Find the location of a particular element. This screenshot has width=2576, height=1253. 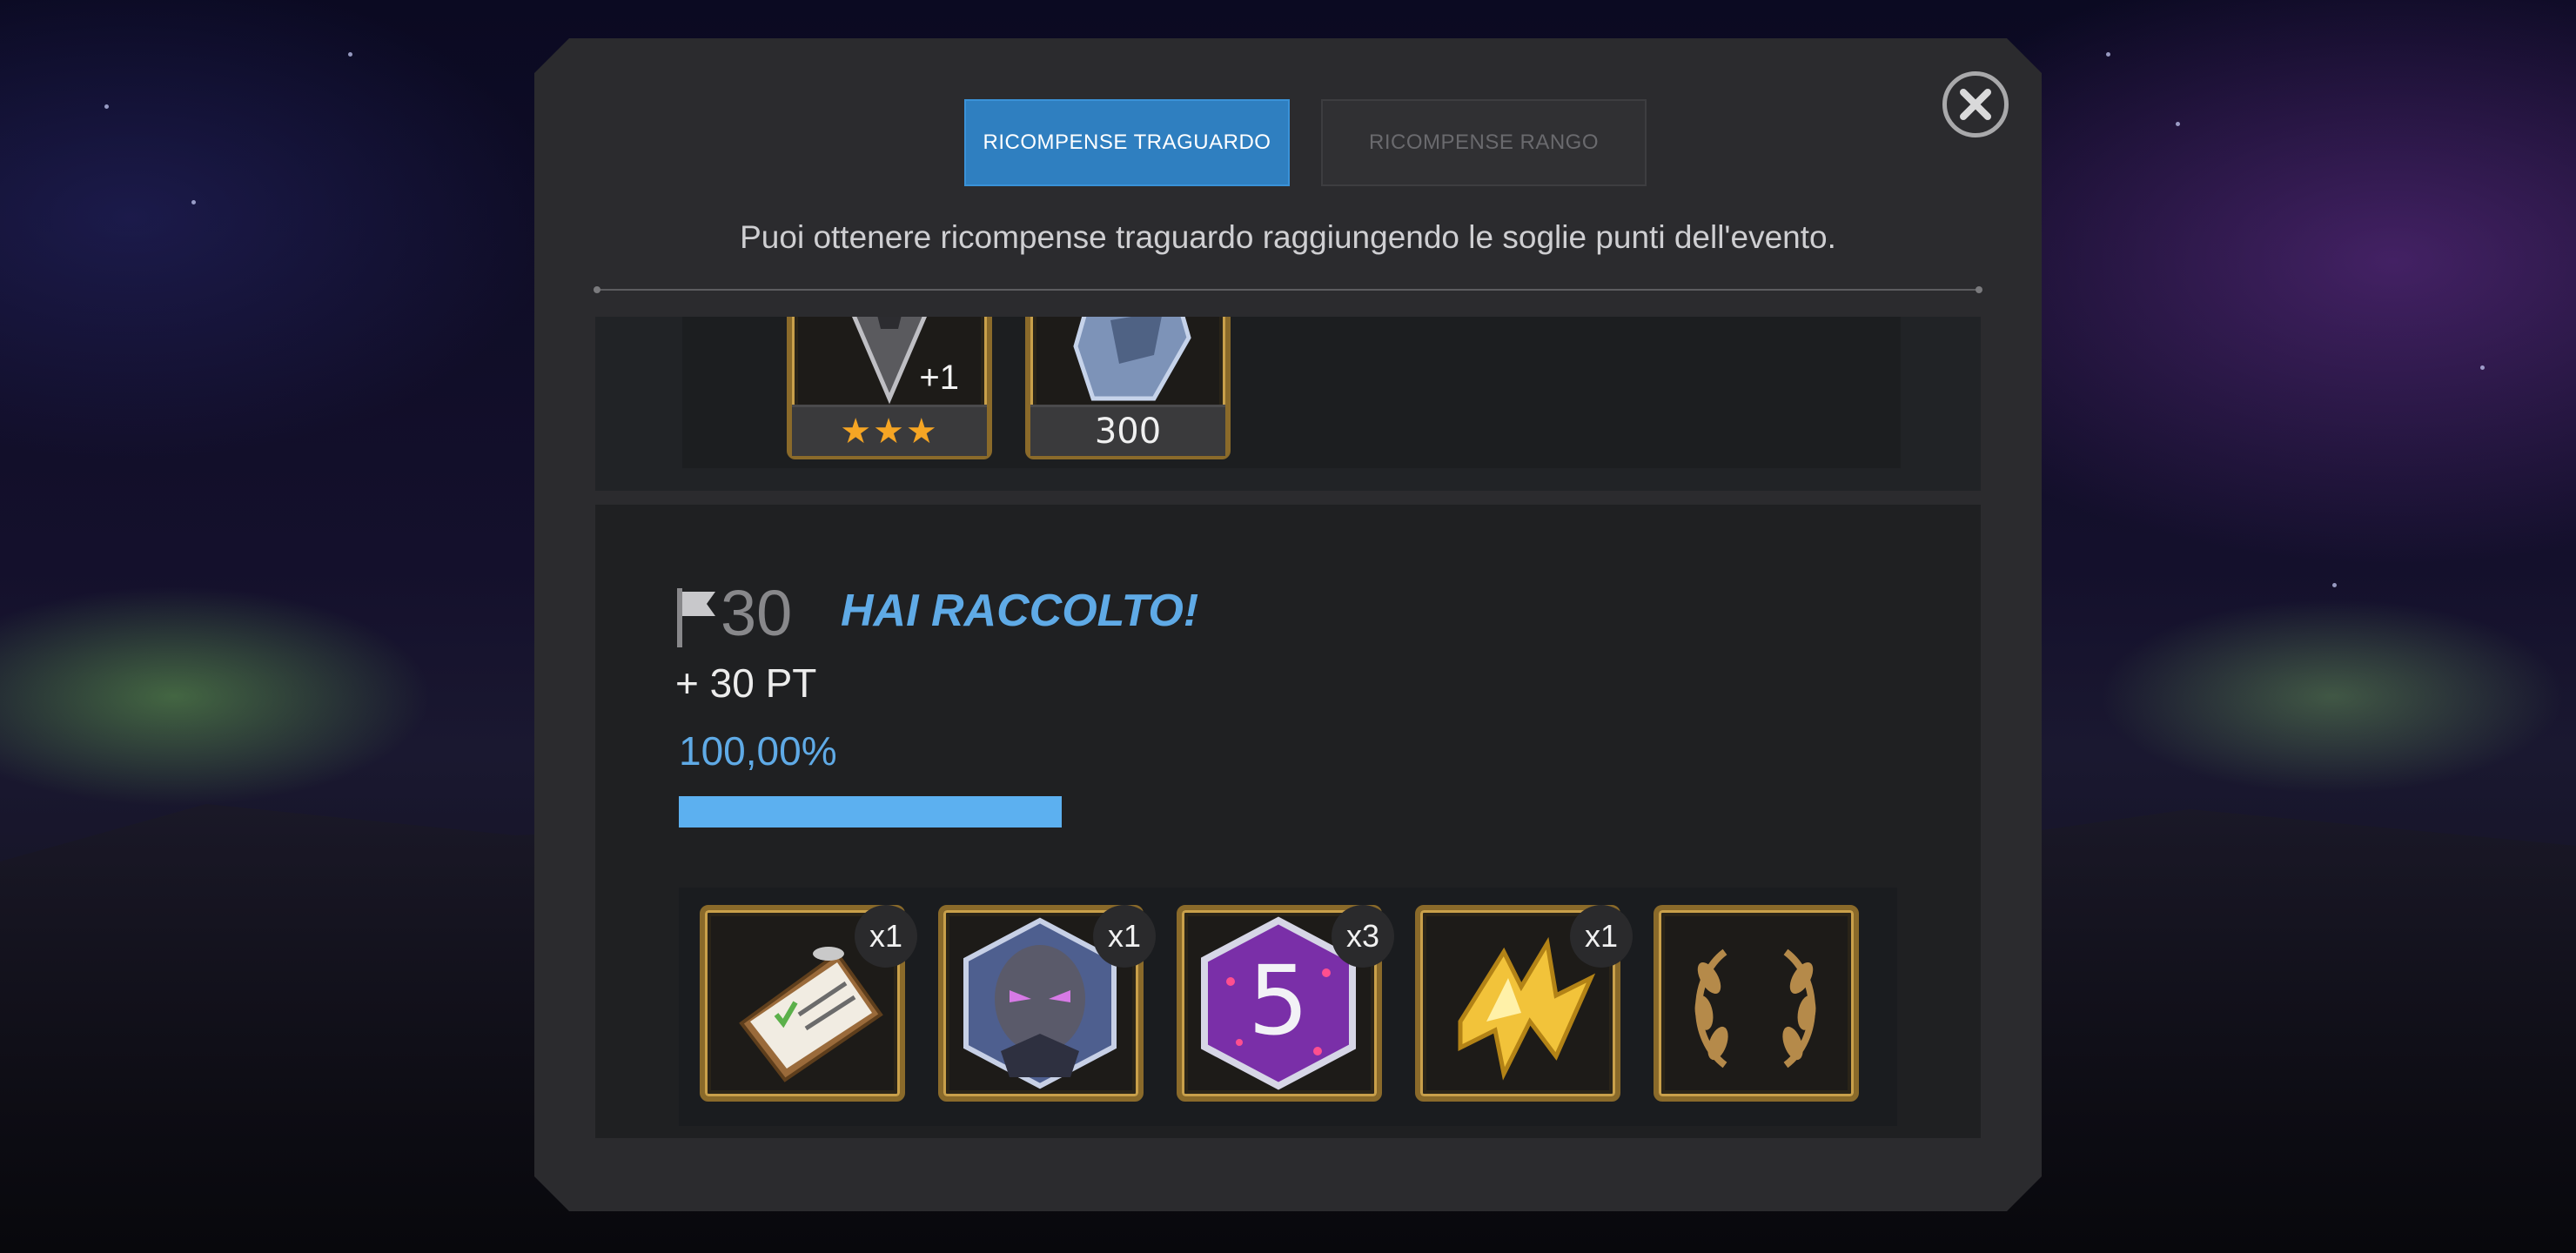

reward-item: 5 x3 is located at coordinates (1286, 1003).